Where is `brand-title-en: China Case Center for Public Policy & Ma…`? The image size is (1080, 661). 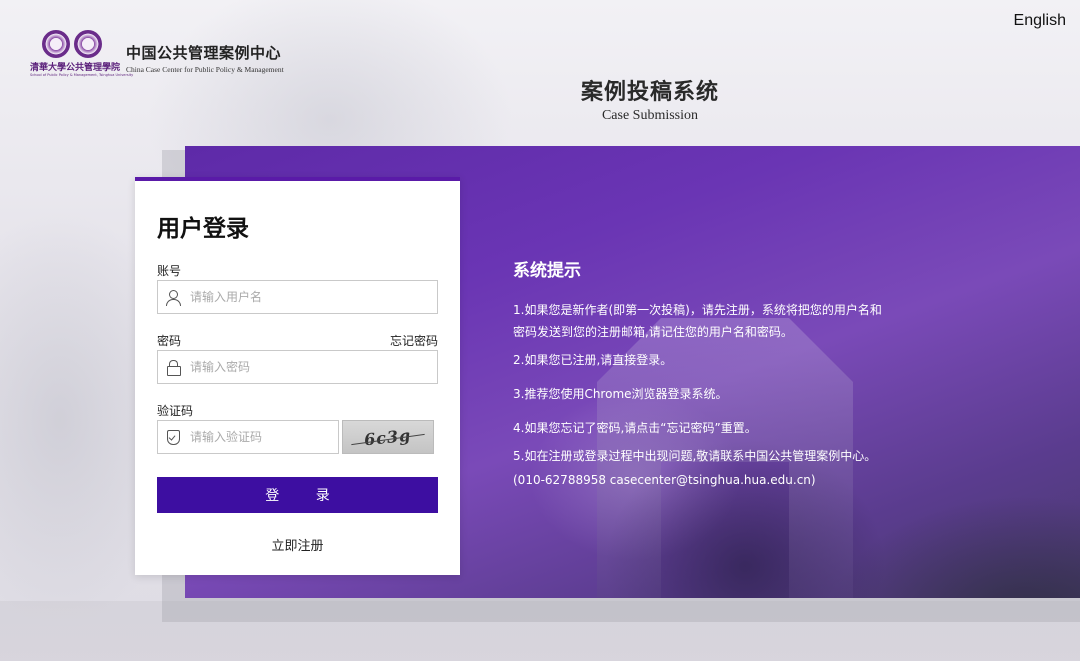
brand-title-en: China Case Center for Public Policy & Ma… is located at coordinates (205, 69).